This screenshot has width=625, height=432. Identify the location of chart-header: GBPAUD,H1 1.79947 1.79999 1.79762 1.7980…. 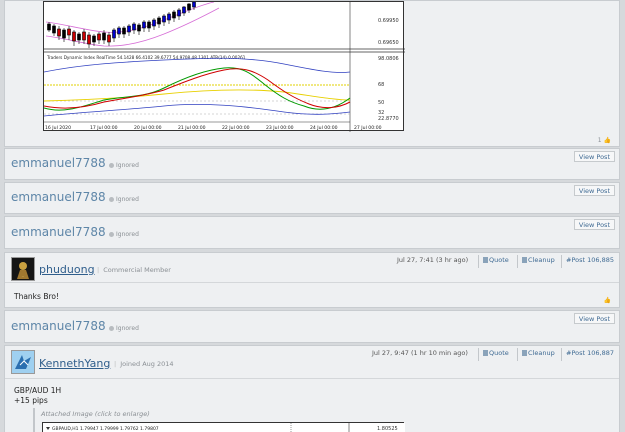
(105, 429).